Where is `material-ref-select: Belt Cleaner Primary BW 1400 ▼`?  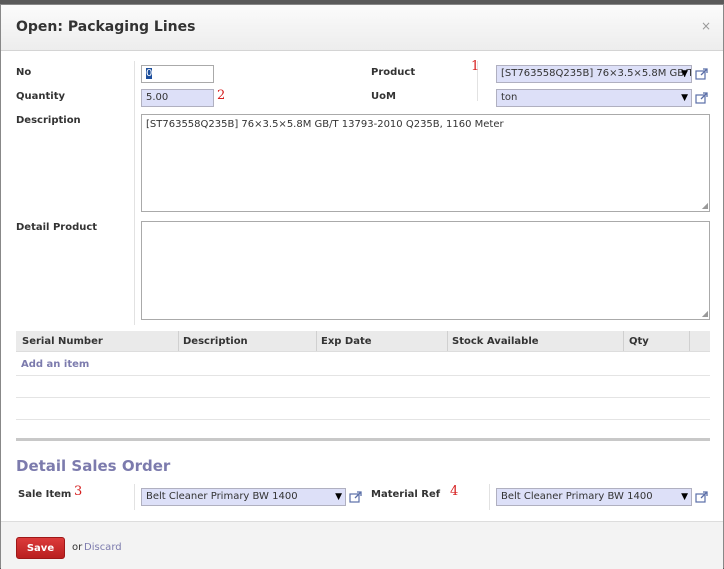
material-ref-select: Belt Cleaner Primary BW 1400 ▼ is located at coordinates (594, 497).